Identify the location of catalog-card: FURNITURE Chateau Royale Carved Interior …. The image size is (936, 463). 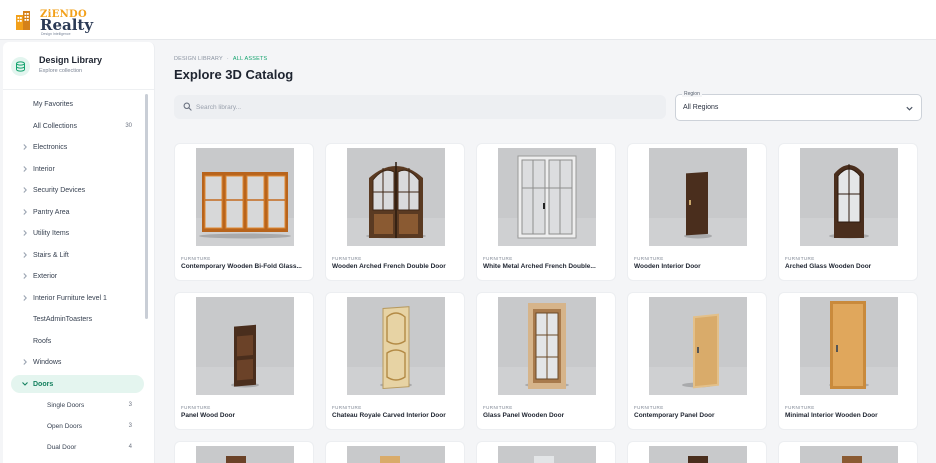
(395, 361).